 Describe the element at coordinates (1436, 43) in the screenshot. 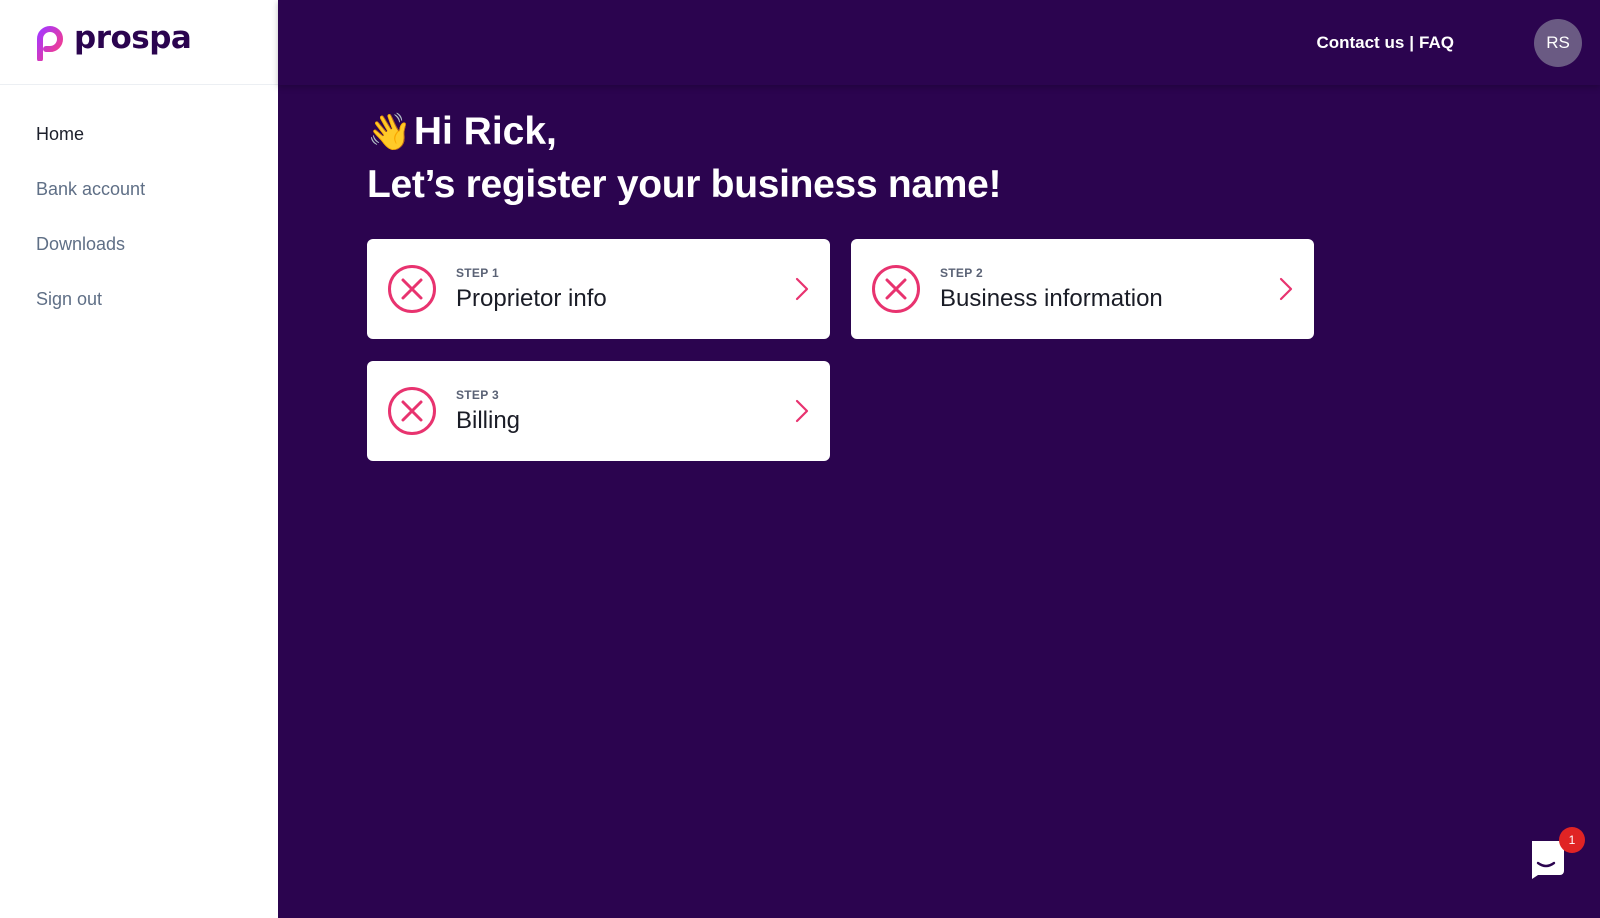

I see `faq-link: FAQ` at that location.